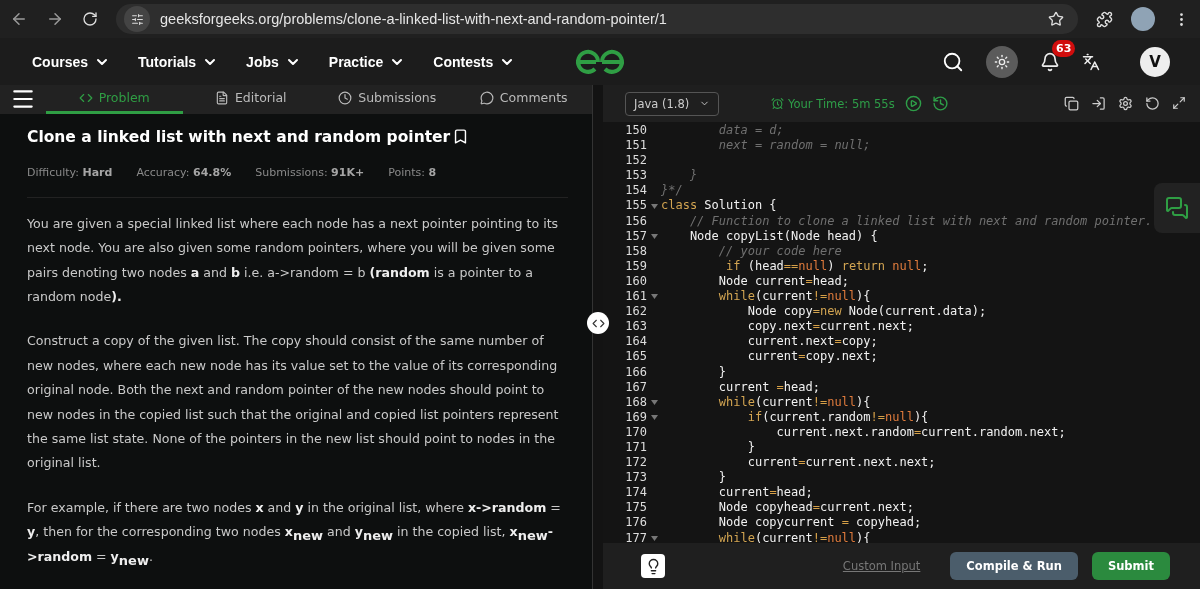  I want to click on submit-button: Submit, so click(1130, 566).